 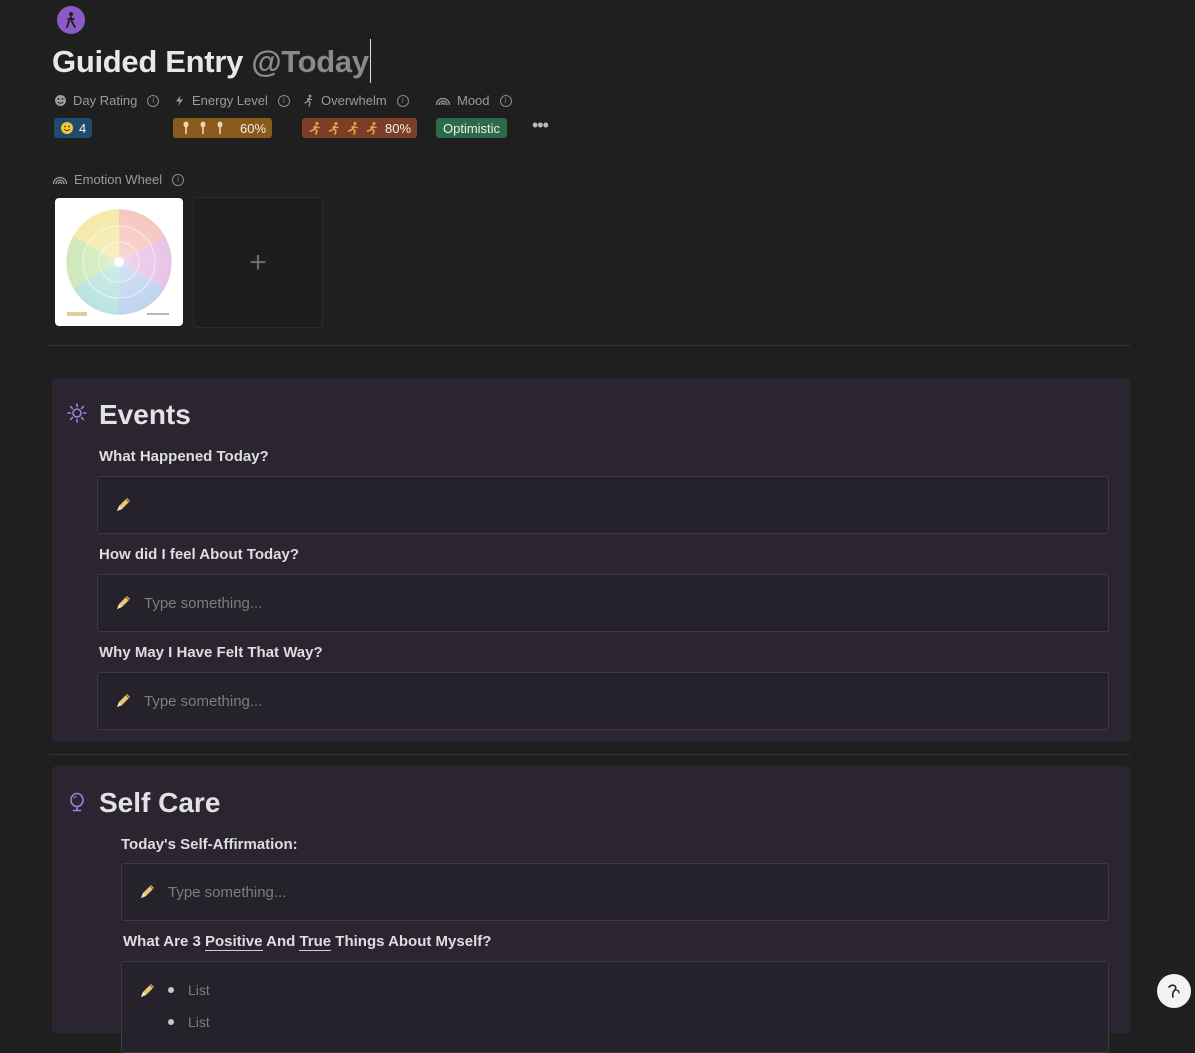 I want to click on overwhelm-tag: 80%, so click(x=360, y=128).